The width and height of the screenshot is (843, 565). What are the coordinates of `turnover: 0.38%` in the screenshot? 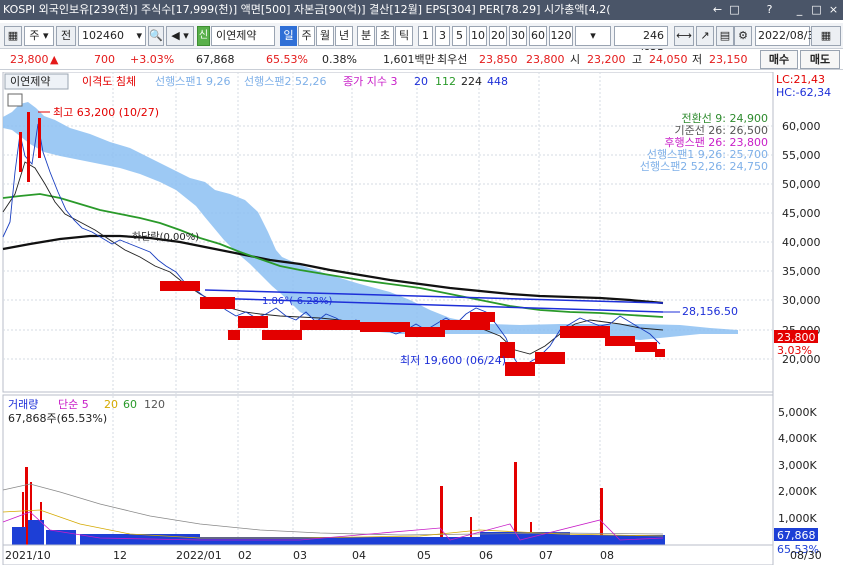 It's located at (339, 59).